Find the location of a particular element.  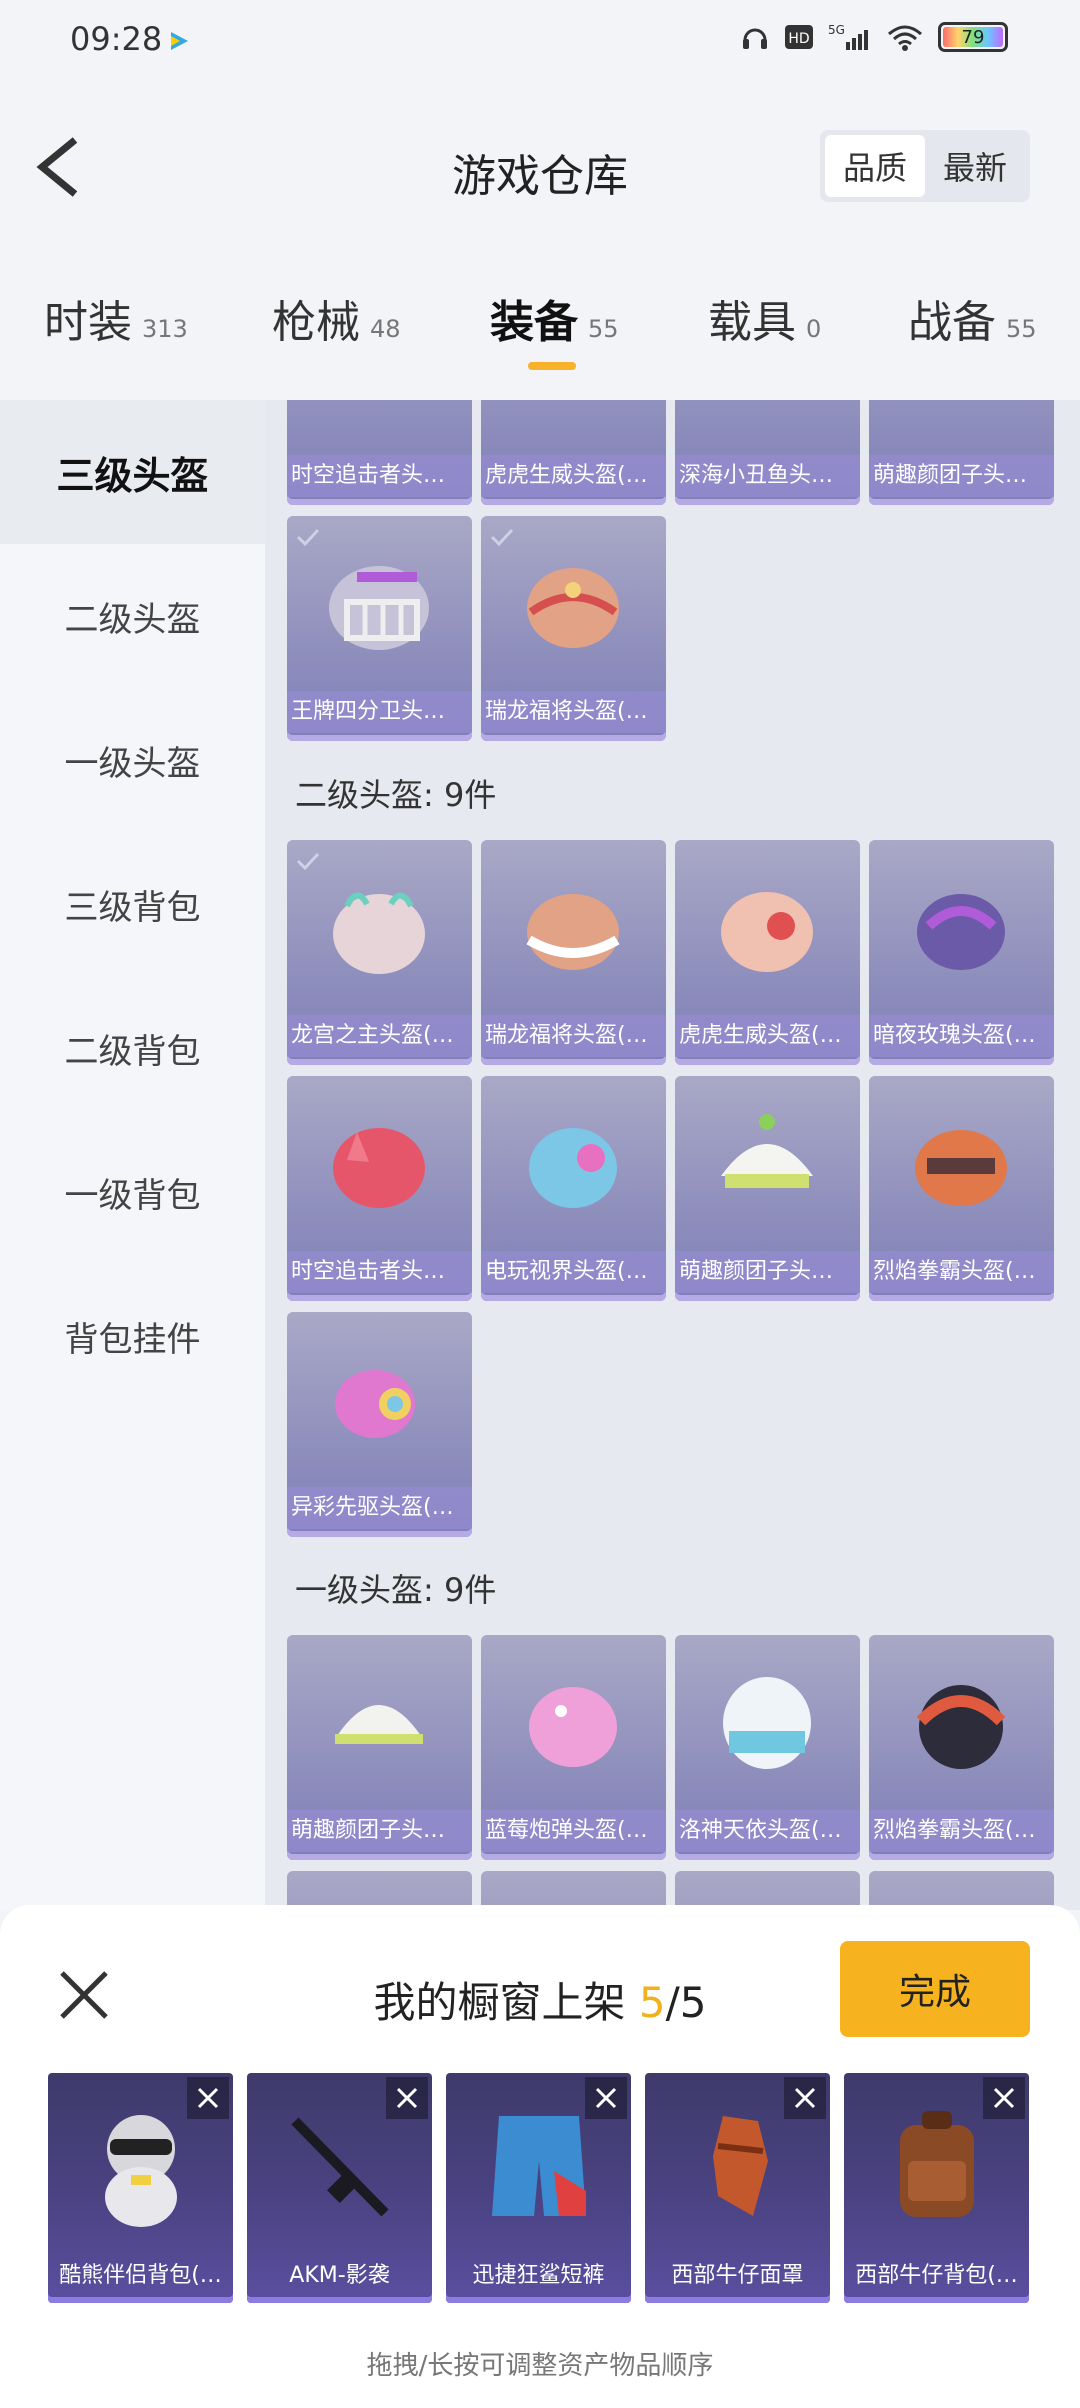

tab-count: 313 is located at coordinates (165, 329).